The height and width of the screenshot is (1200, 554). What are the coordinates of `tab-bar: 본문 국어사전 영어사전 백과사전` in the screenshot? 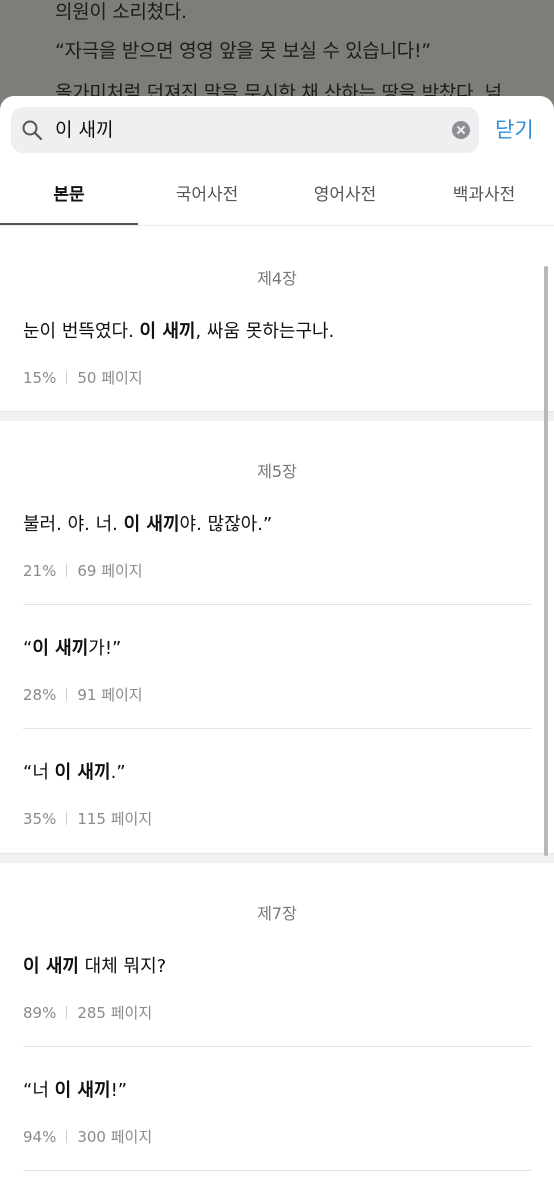 It's located at (277, 195).